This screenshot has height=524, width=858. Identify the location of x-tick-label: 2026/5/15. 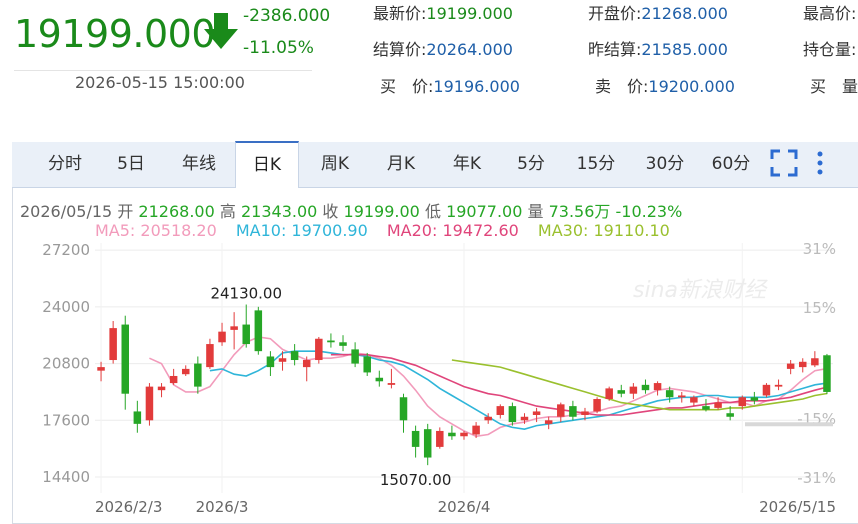
(797, 507).